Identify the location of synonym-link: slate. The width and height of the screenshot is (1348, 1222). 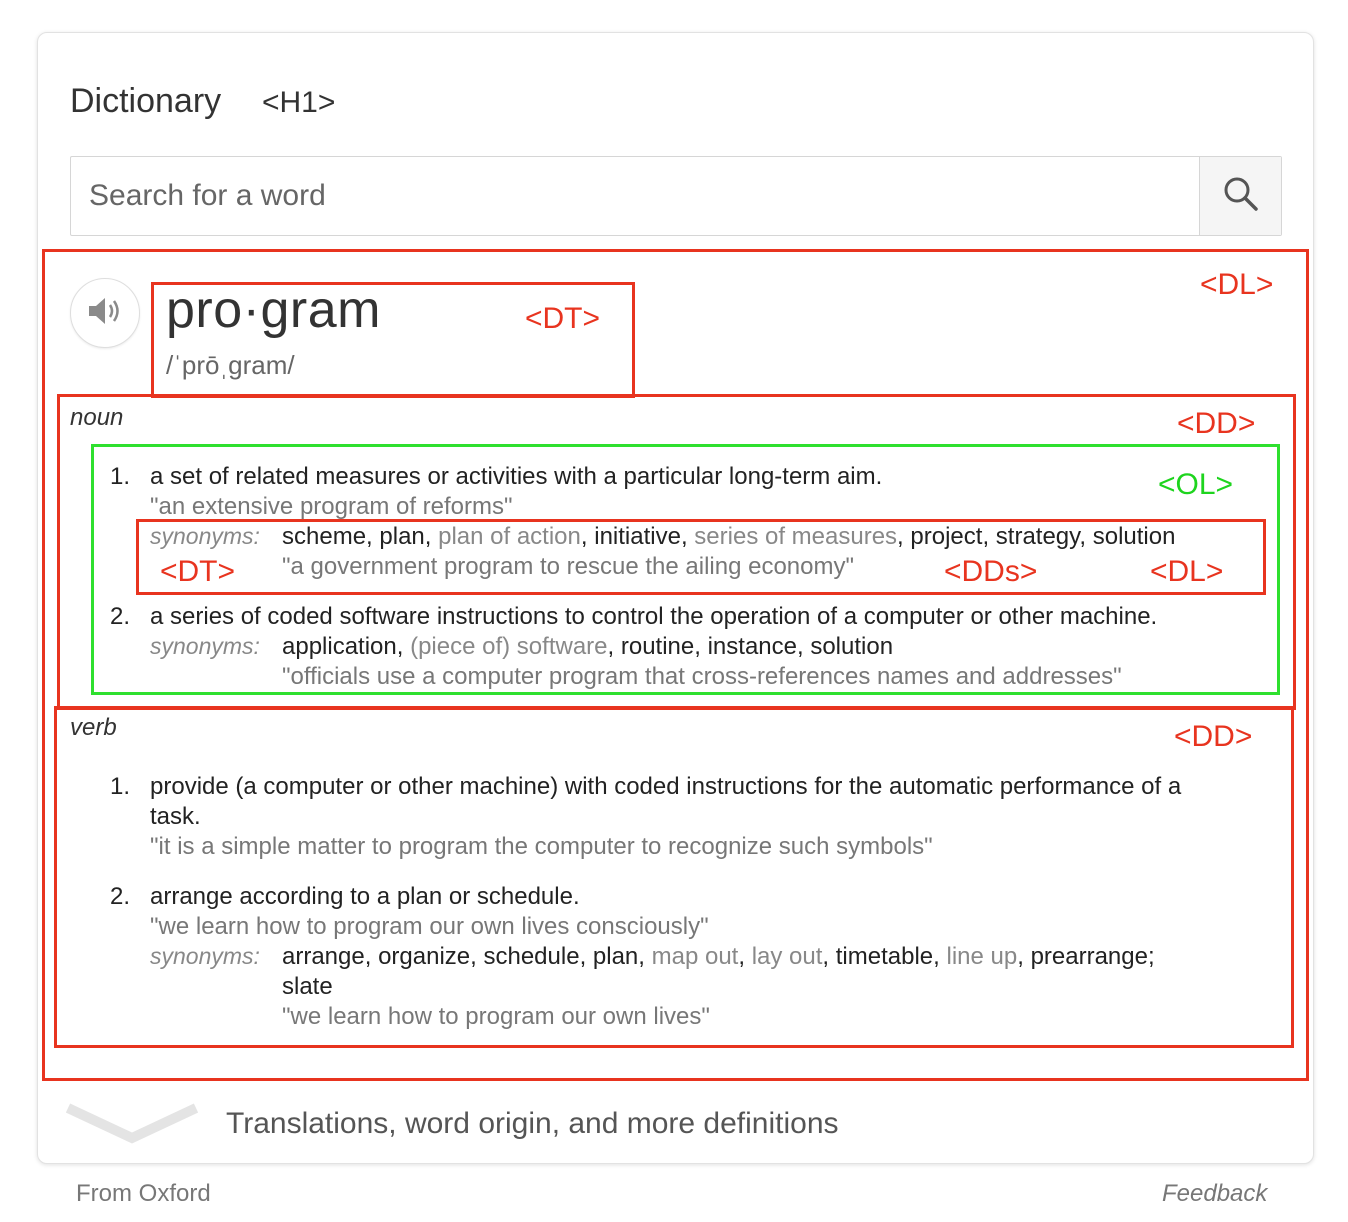
(307, 987).